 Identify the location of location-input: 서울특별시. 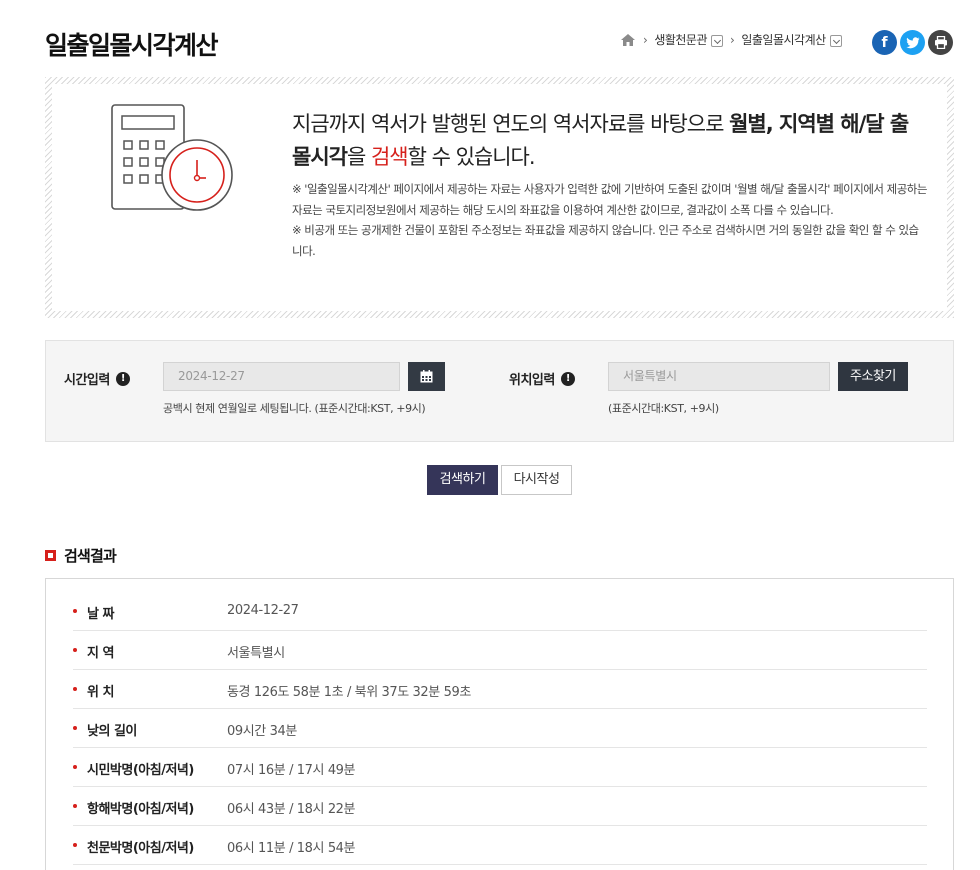
(719, 376).